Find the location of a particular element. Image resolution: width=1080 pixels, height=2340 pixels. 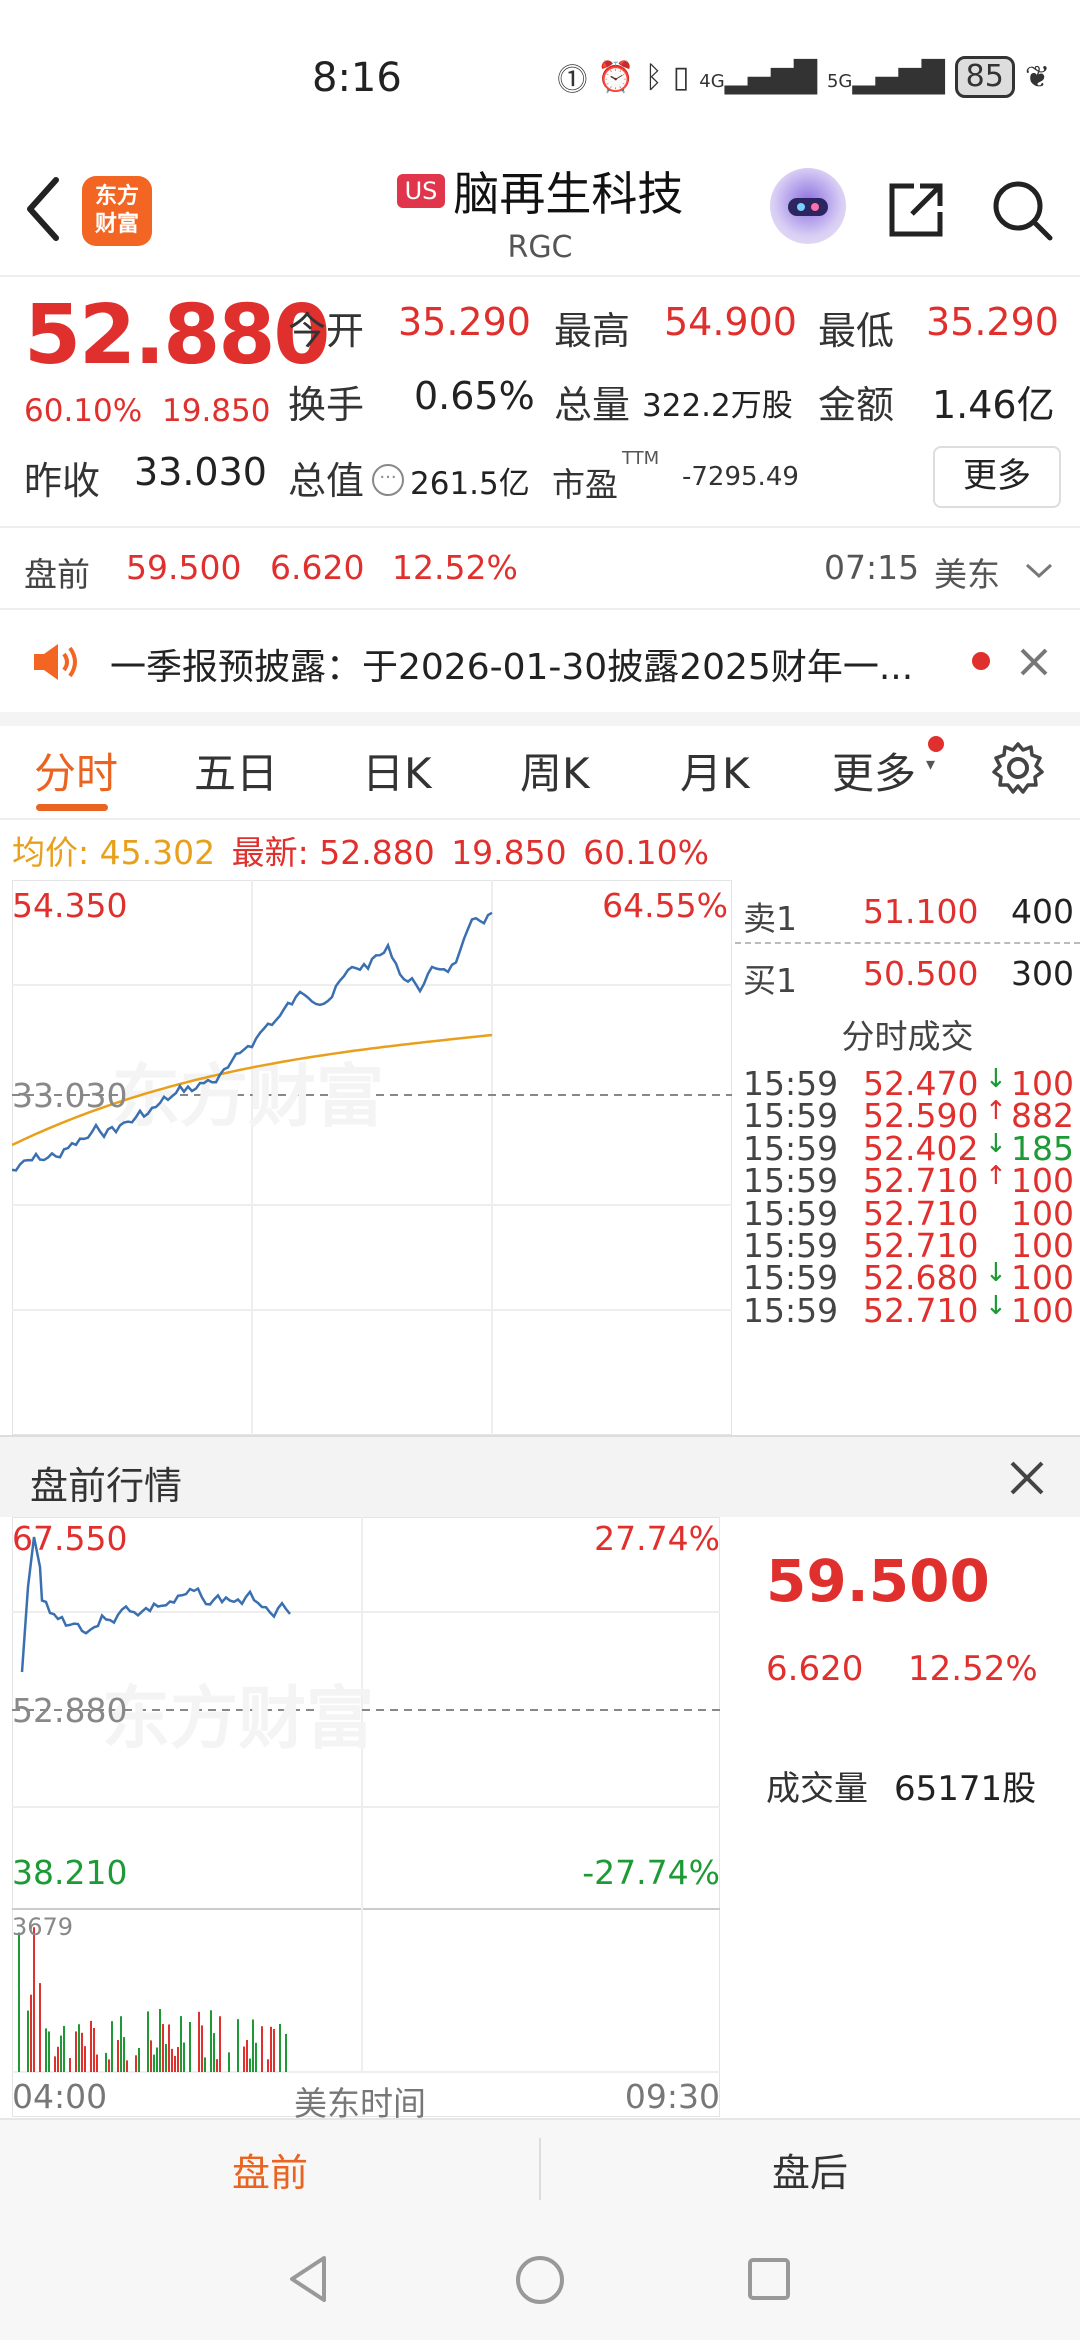

more-button: 更多 is located at coordinates (997, 477).